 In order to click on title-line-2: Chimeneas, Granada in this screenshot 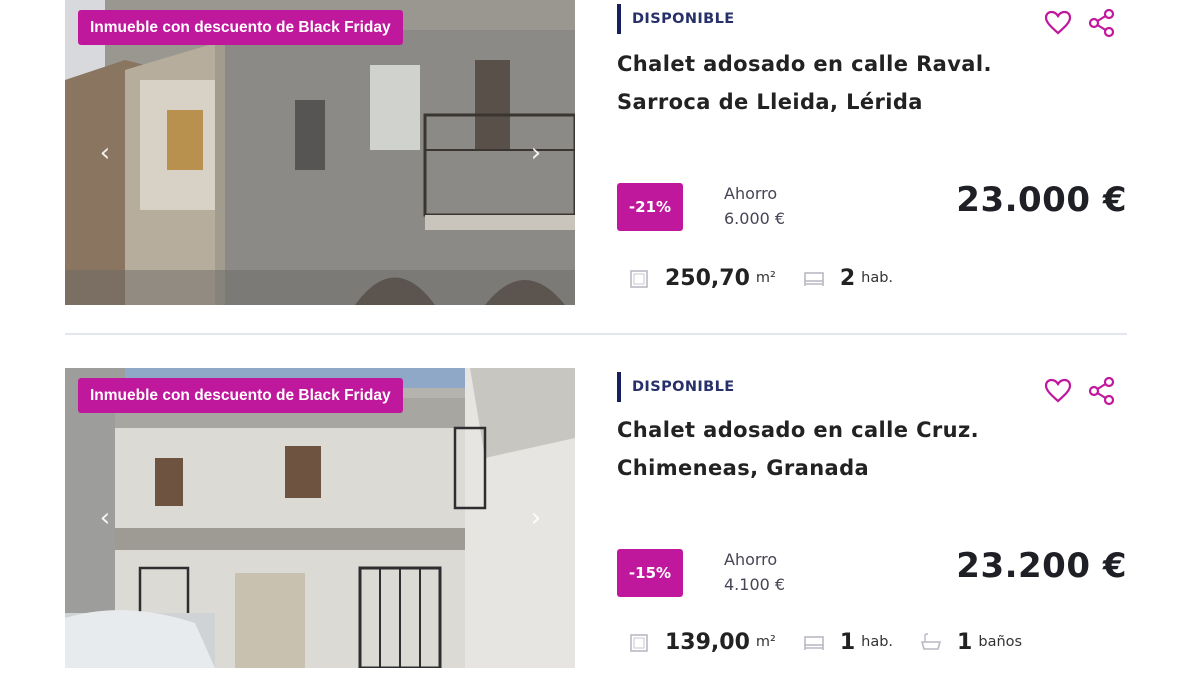, I will do `click(743, 468)`.